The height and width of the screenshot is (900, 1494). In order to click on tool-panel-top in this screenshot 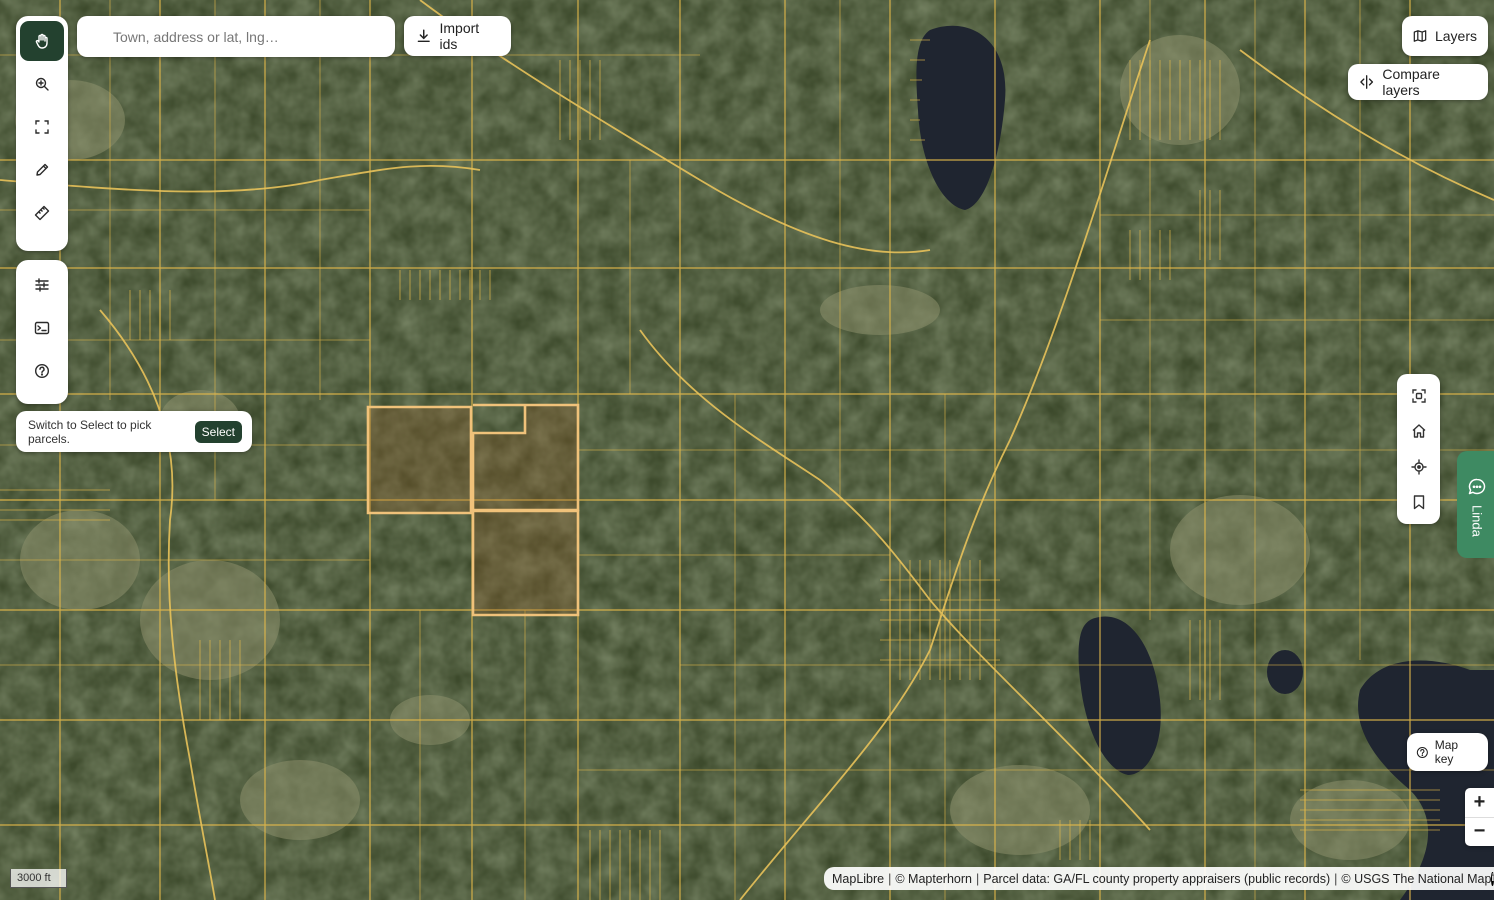, I will do `click(42, 133)`.